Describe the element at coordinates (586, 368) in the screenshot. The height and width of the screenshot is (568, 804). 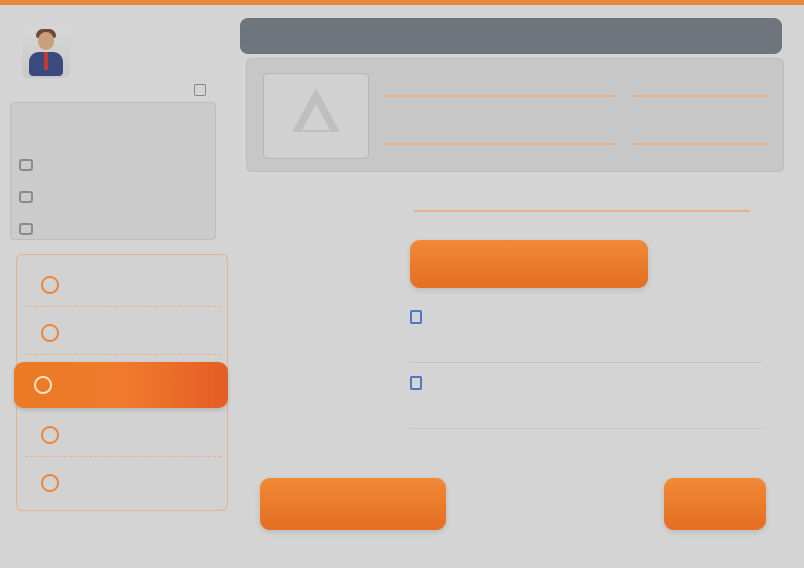
I see `result-list` at that location.